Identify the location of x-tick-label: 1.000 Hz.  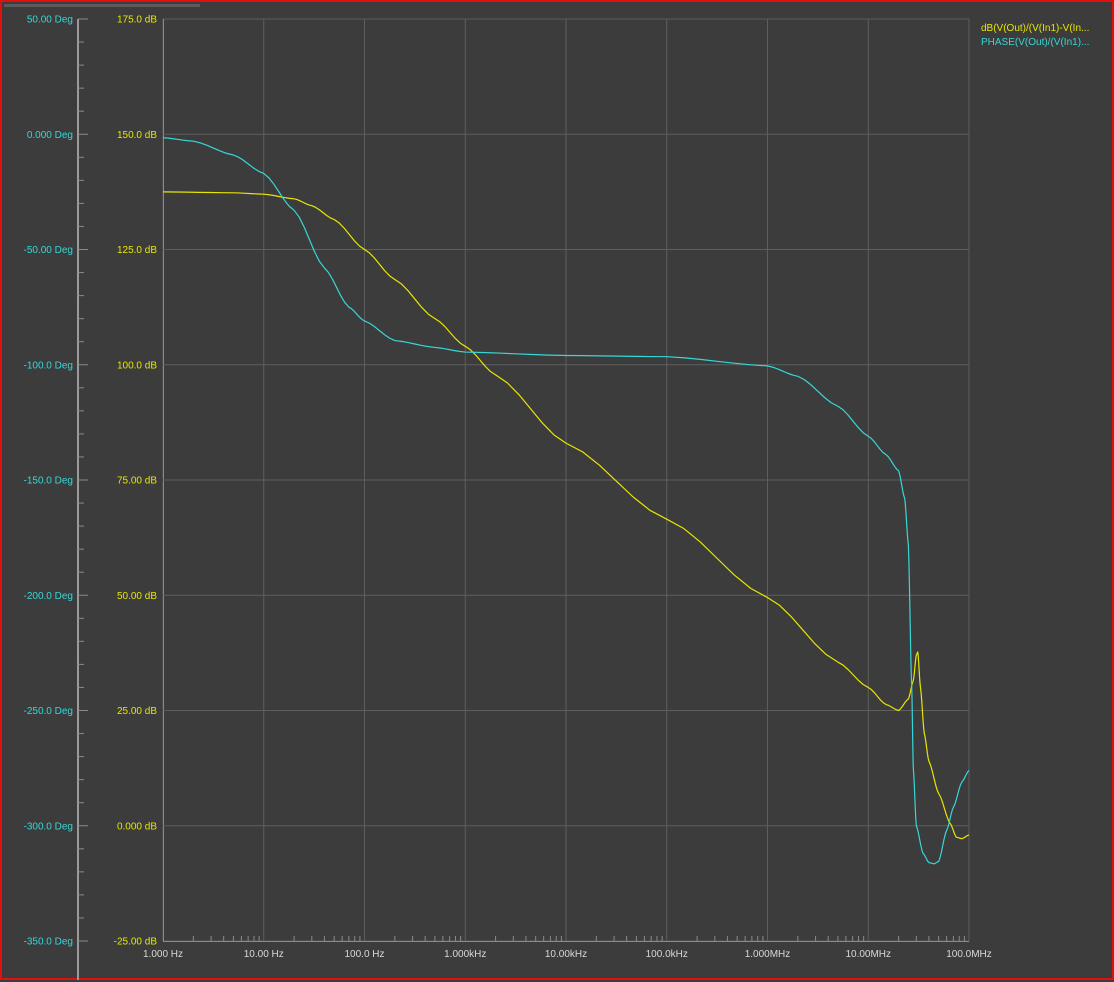
(163, 954).